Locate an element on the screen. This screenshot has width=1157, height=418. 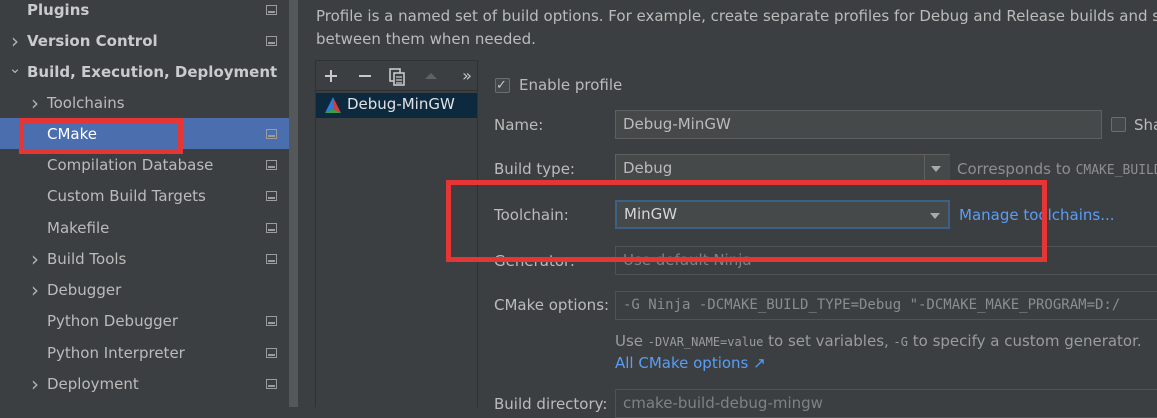
sidebar-item-label: Plugins is located at coordinates (58, 9).